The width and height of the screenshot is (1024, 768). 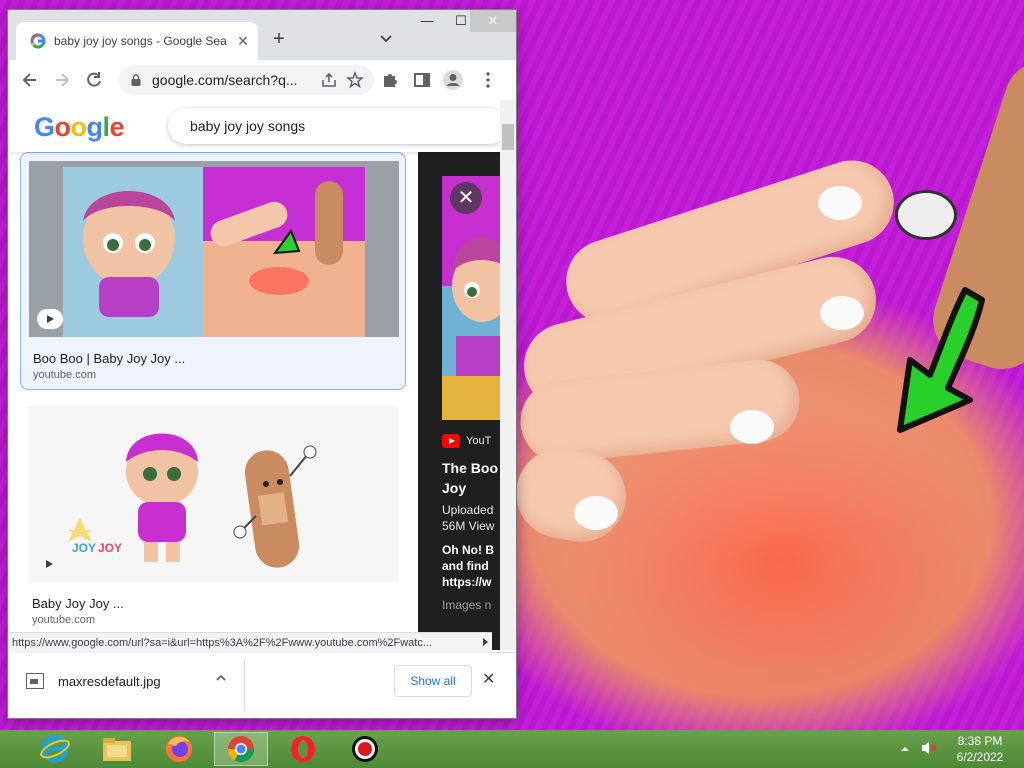 I want to click on download-file-name: maxresdefault.jpg, so click(x=109, y=681).